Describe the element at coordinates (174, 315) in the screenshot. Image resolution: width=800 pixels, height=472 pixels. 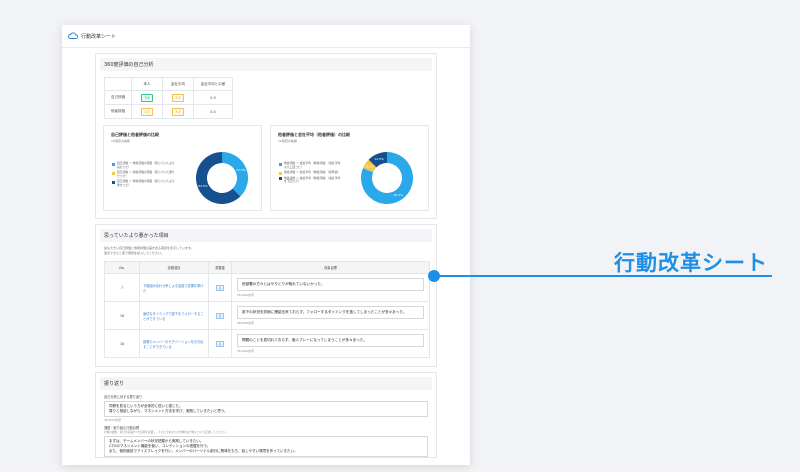
I see `item-link: 適切なタイミングで部下をフォローすることができている` at that location.